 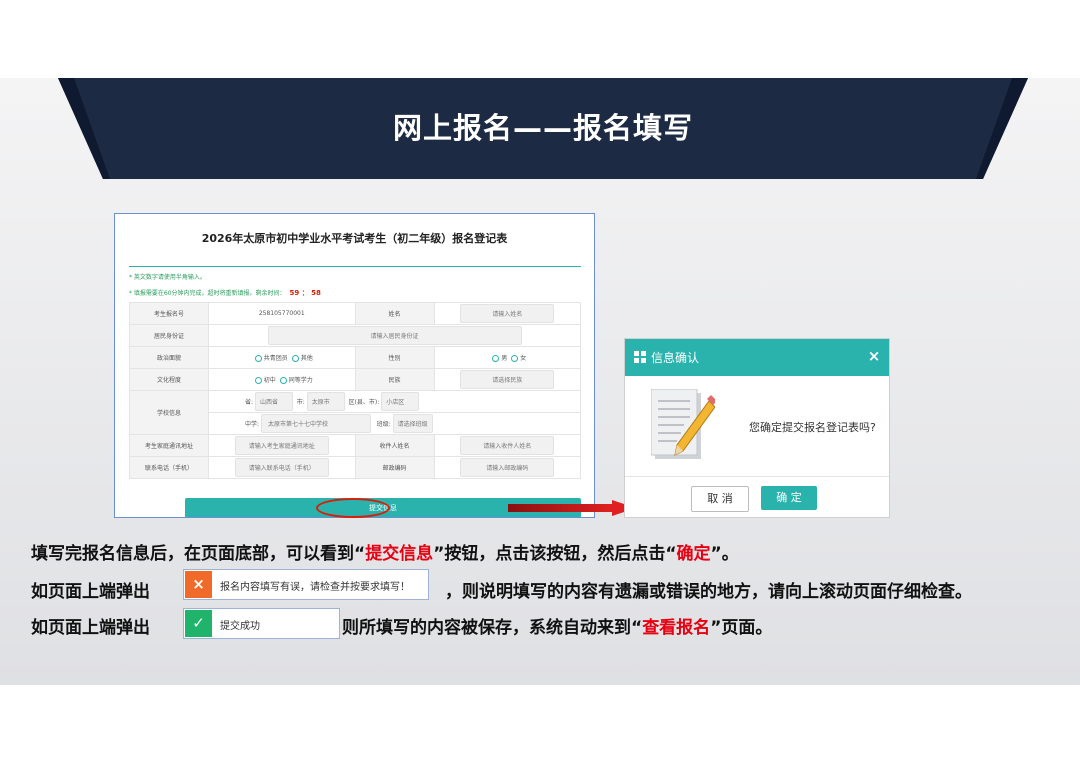 What do you see at coordinates (306, 358) in the screenshot?
I see `politics-option-2: 其他` at bounding box center [306, 358].